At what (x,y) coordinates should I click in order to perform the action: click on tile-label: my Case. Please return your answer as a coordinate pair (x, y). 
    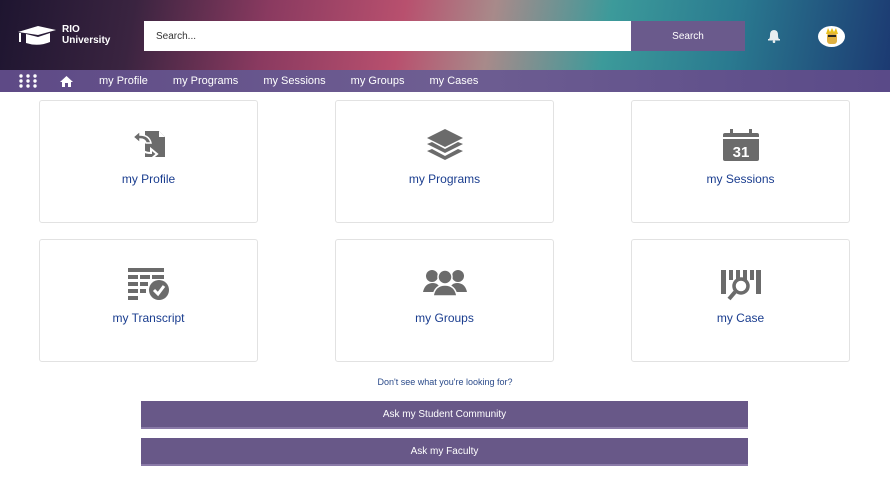
    Looking at the image, I should click on (740, 318).